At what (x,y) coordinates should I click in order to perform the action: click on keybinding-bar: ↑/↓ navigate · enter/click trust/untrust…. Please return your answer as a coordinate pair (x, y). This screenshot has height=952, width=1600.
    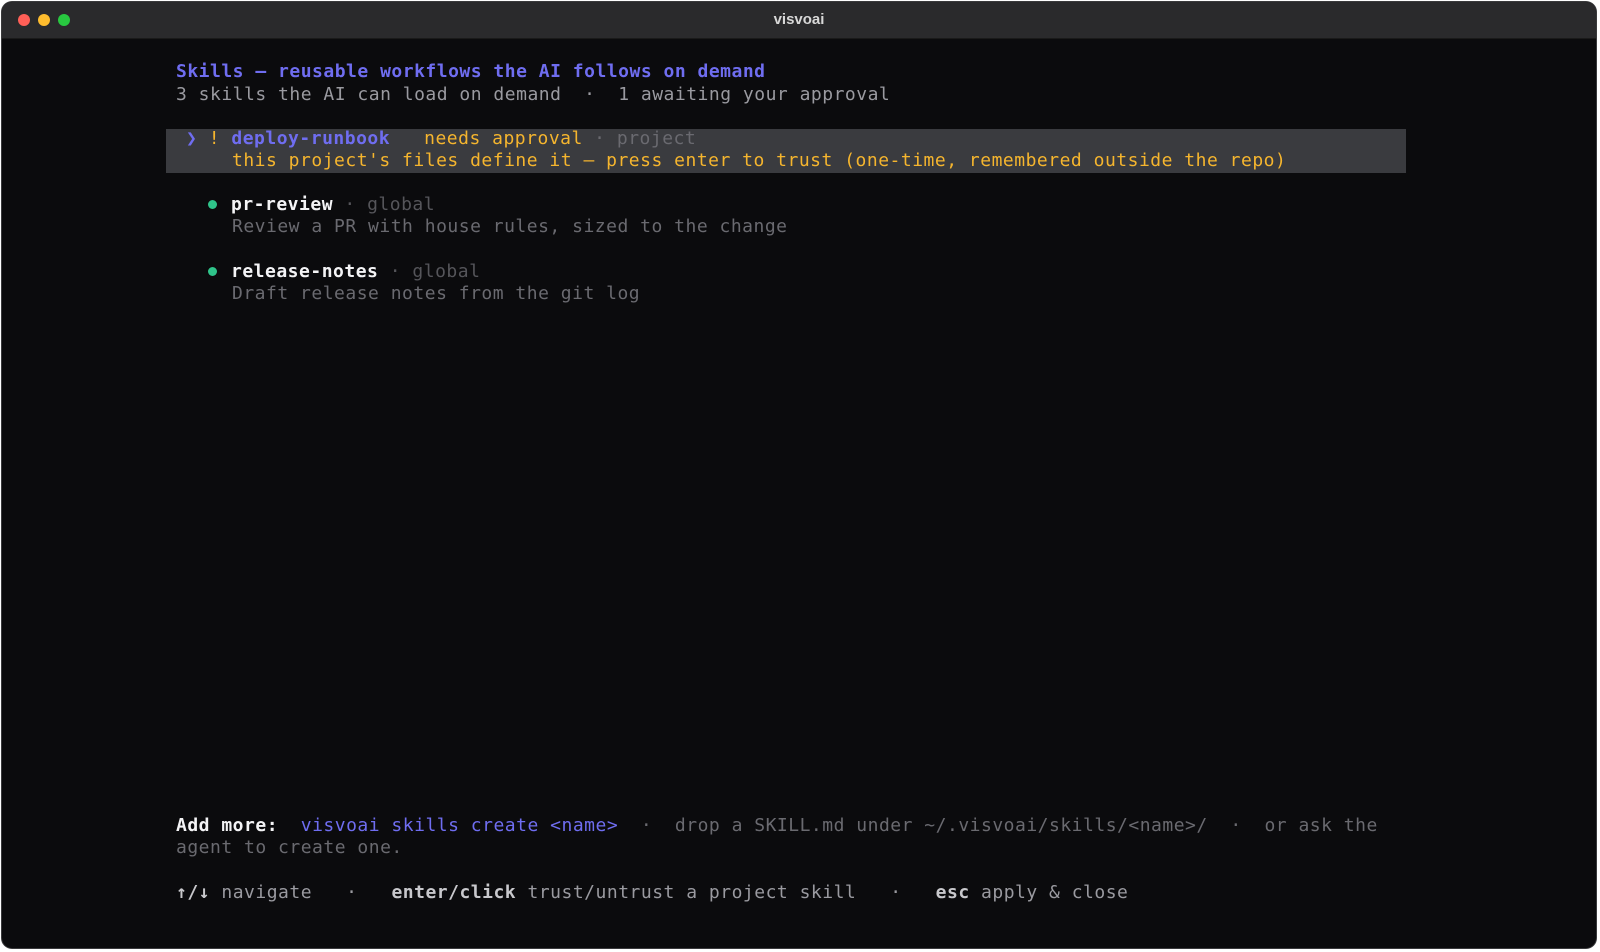
    Looking at the image, I should click on (652, 893).